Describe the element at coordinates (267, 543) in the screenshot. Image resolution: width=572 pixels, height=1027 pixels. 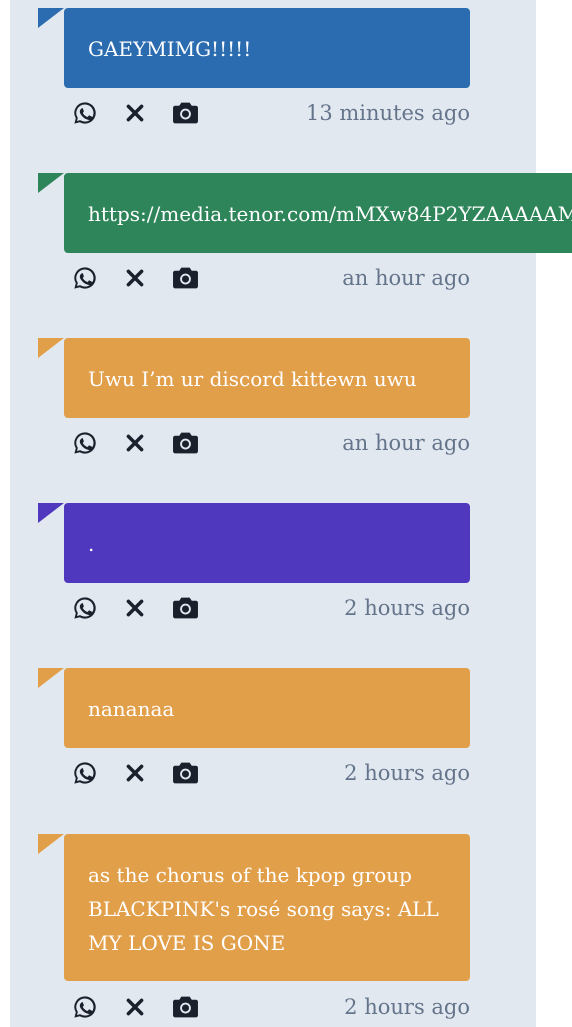
I see `message-bubble: .` at that location.